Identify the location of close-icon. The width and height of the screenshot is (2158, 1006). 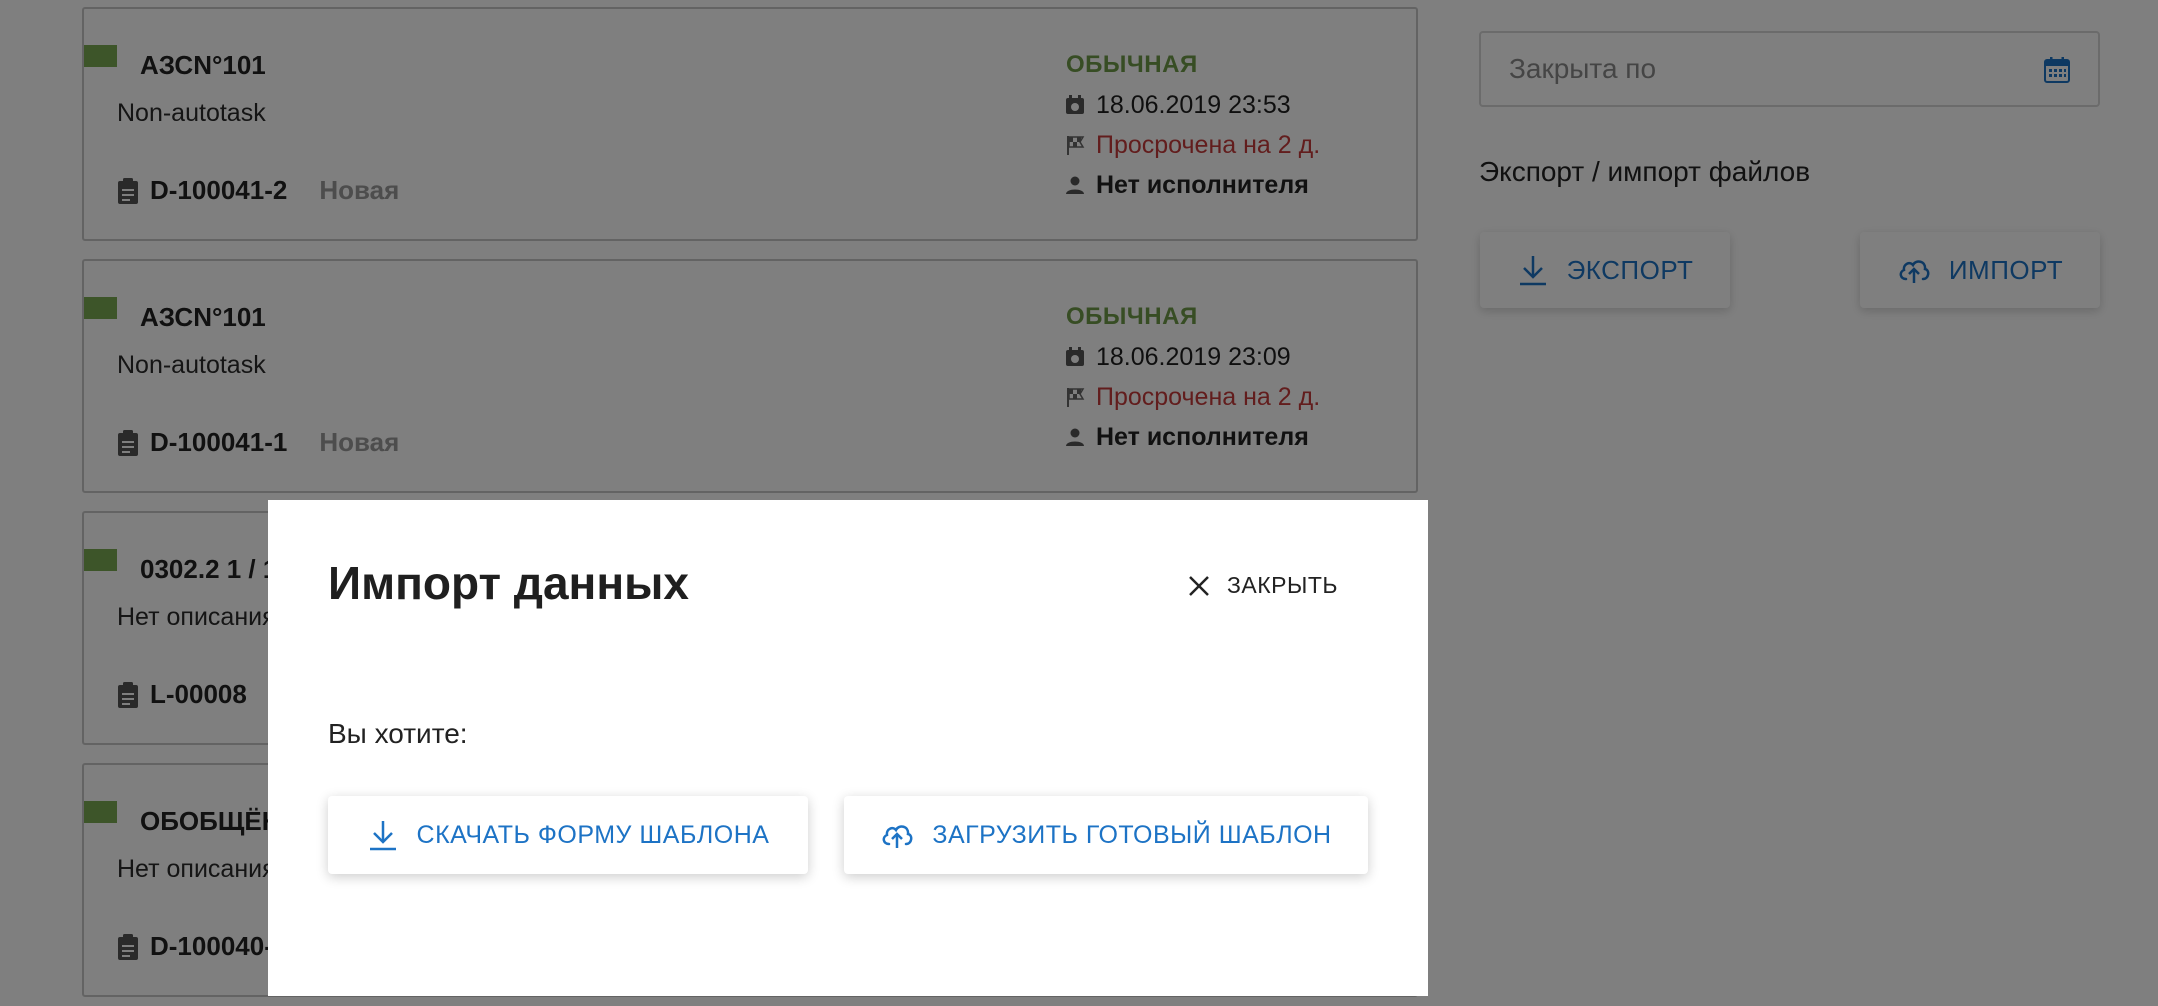
(1199, 585).